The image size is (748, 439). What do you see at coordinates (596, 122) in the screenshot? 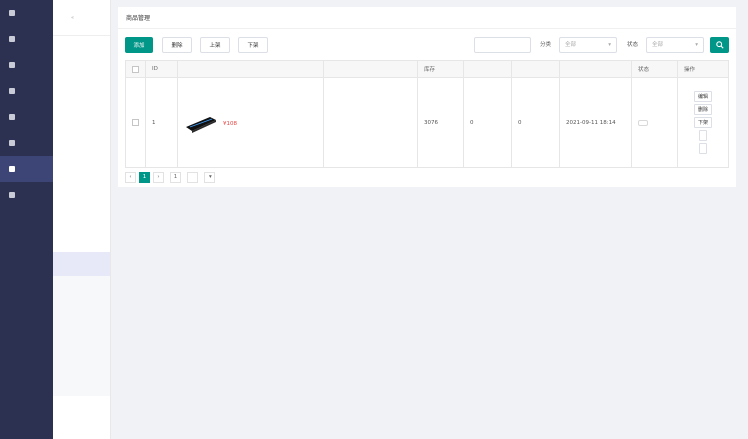
I see `row-created: 2021-09-11 18:14` at bounding box center [596, 122].